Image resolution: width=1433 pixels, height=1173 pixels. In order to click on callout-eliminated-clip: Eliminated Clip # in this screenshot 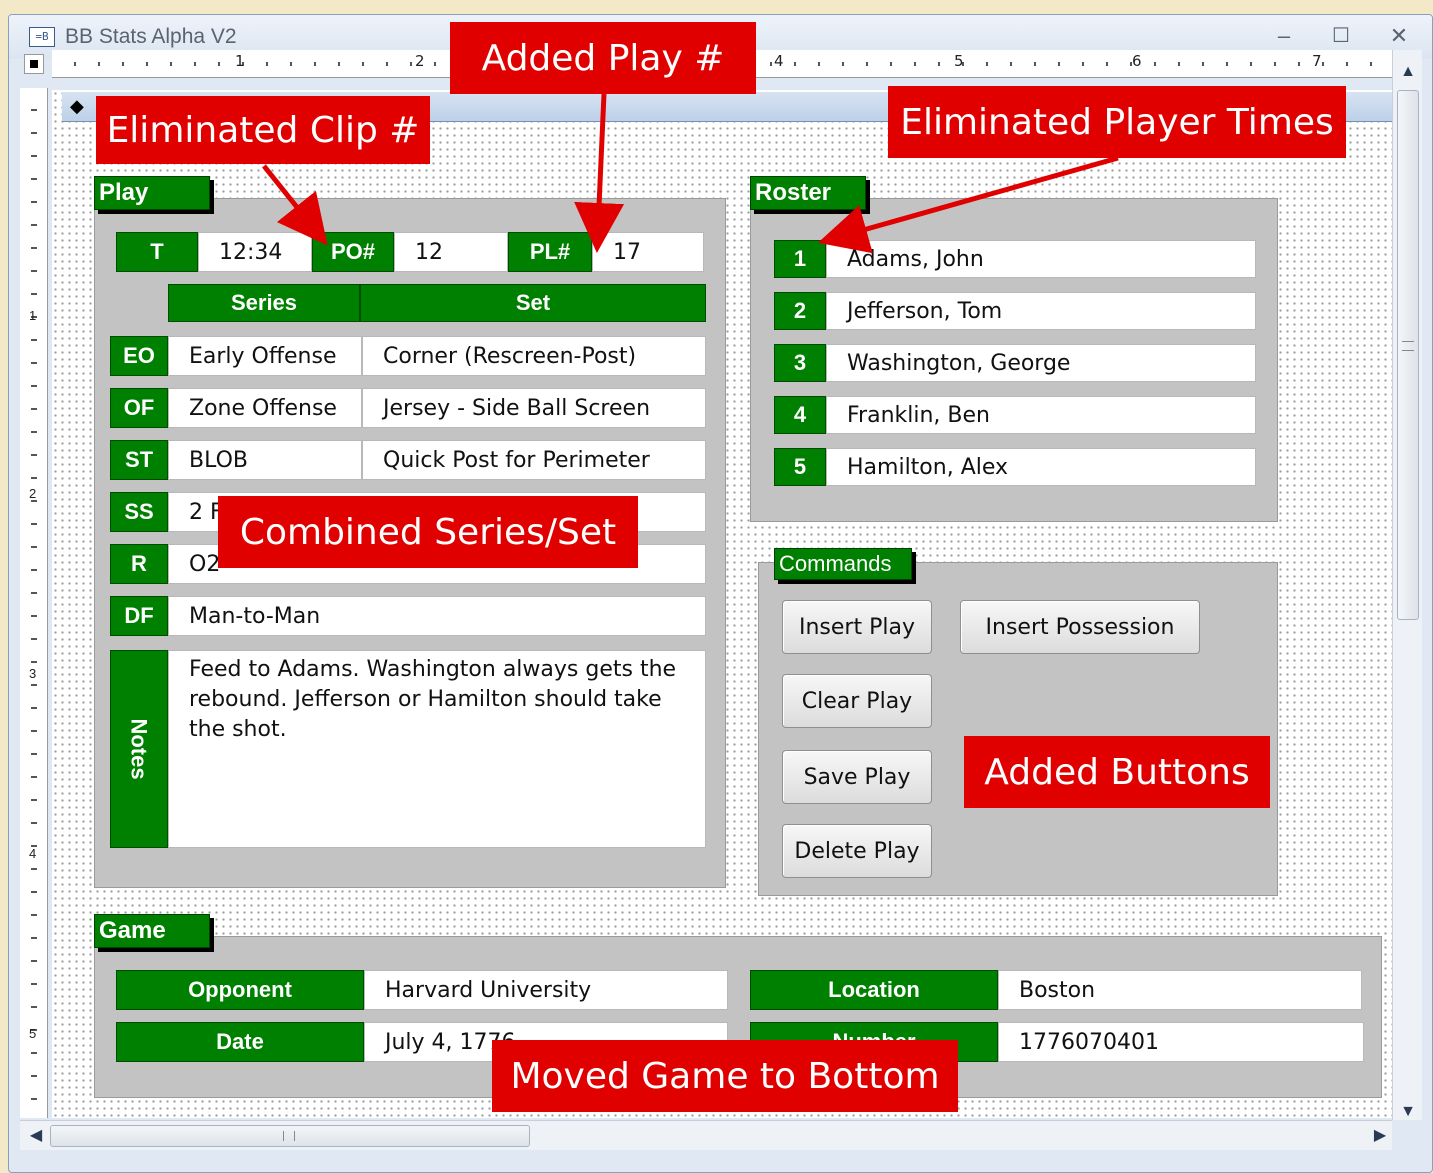, I will do `click(263, 130)`.